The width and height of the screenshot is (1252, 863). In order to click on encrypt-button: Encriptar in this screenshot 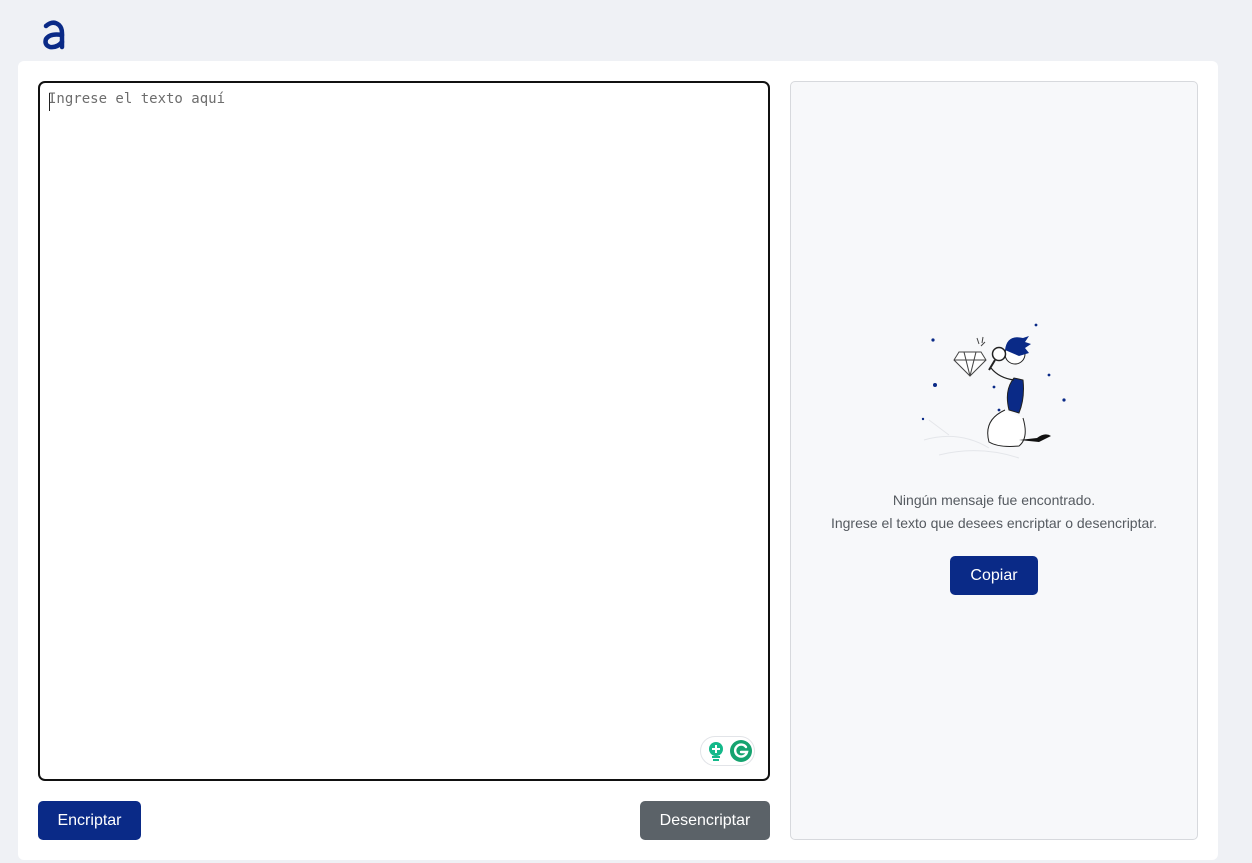, I will do `click(89, 820)`.